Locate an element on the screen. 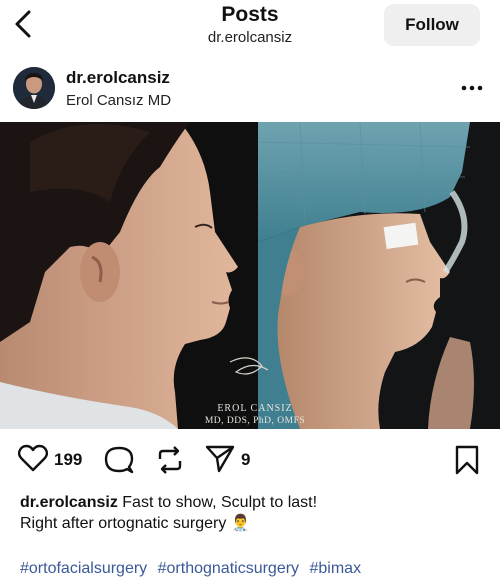 The image size is (500, 585). like-count: 199 is located at coordinates (68, 460).